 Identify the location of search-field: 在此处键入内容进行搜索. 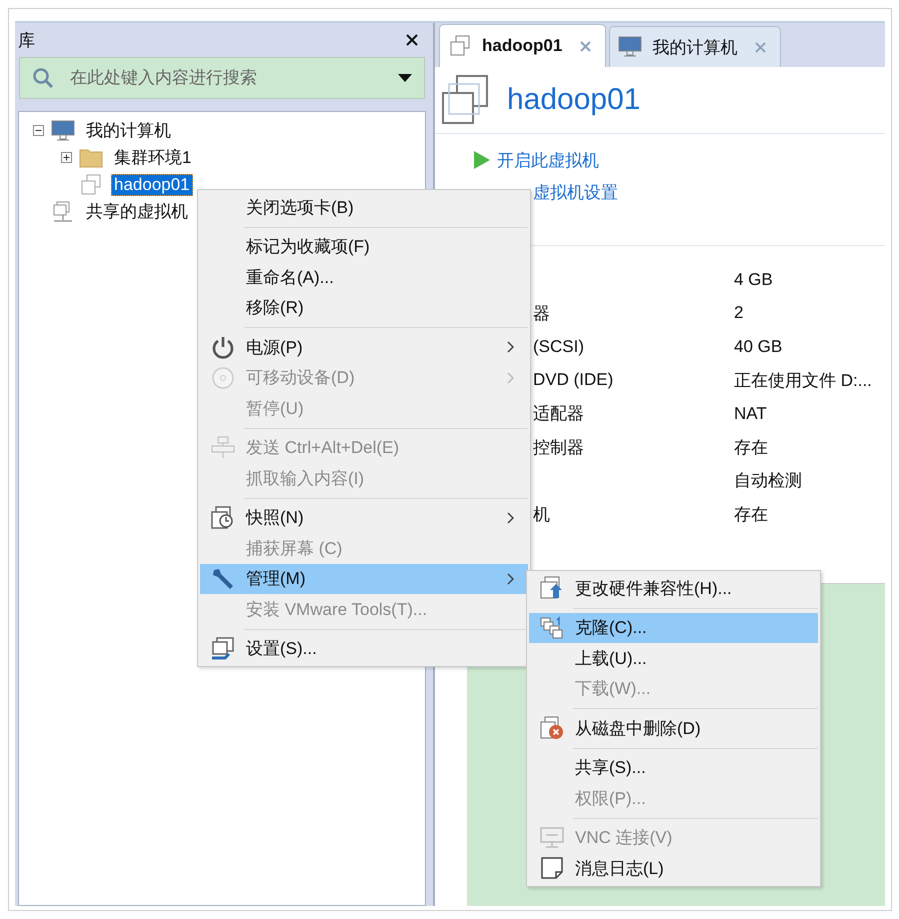
(222, 78).